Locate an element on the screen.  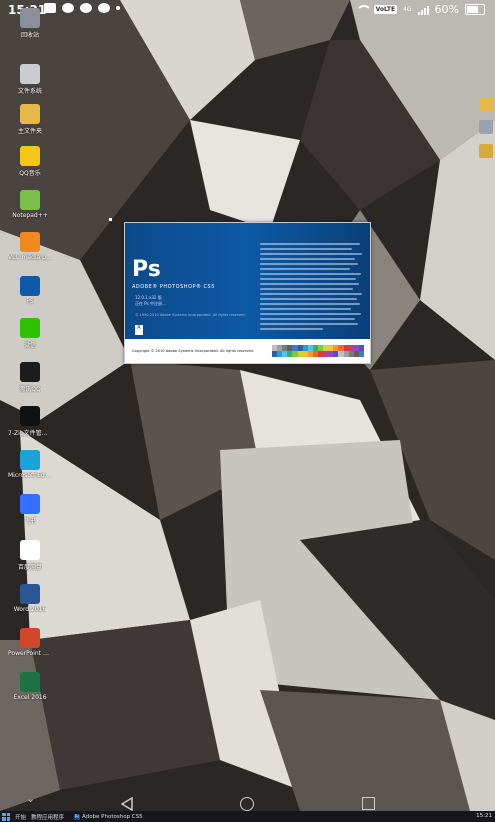
settings-icon is located at coordinates (486, 127).